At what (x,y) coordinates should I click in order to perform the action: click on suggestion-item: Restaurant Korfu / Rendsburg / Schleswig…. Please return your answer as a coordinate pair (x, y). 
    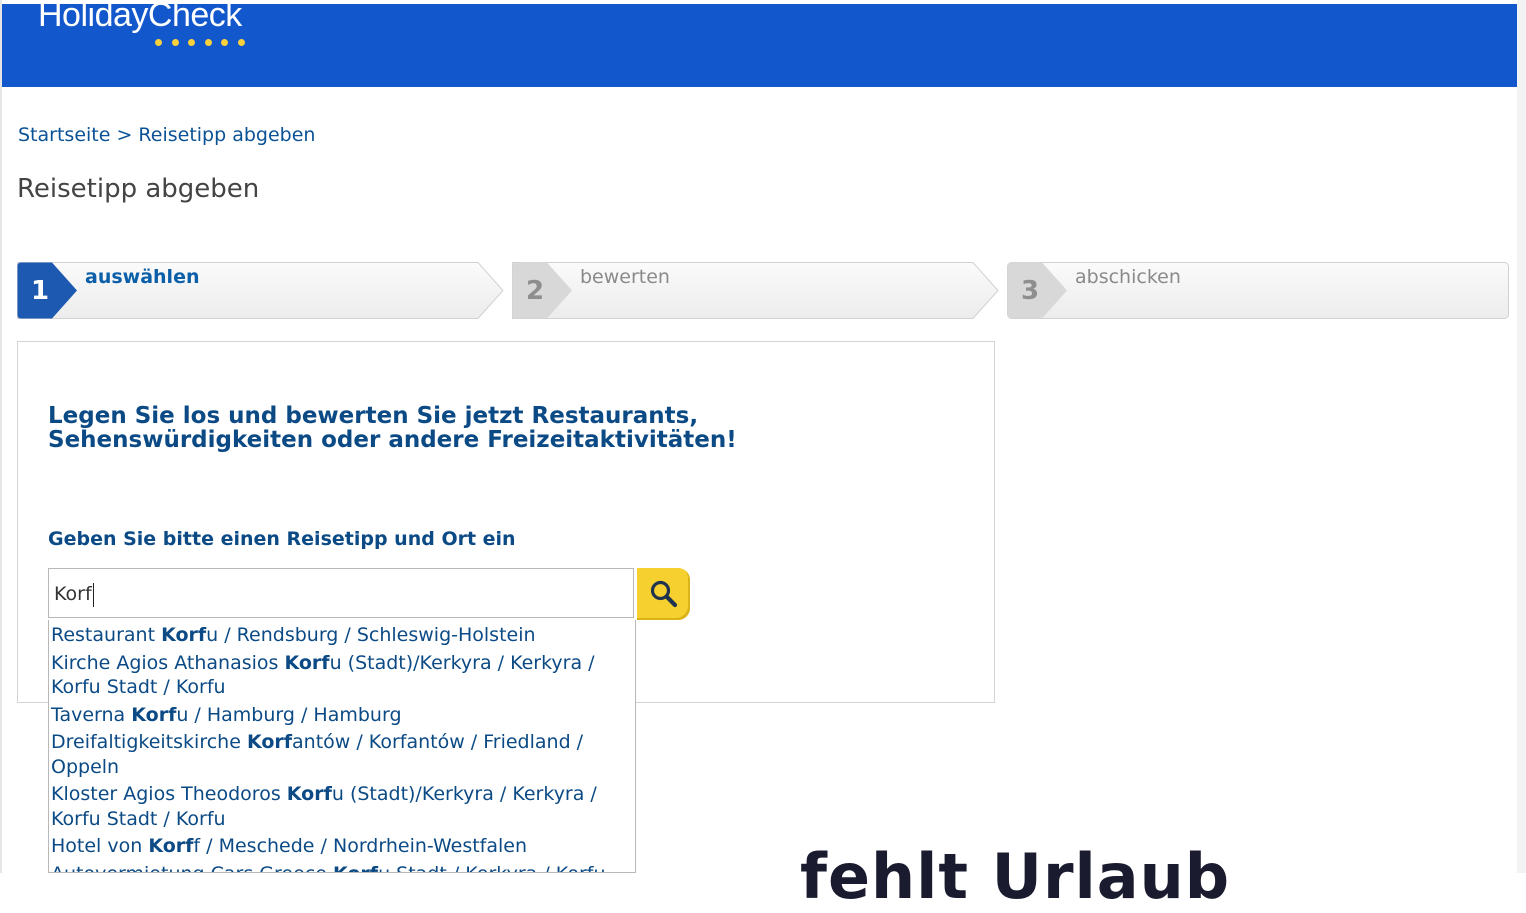
    Looking at the image, I should click on (342, 634).